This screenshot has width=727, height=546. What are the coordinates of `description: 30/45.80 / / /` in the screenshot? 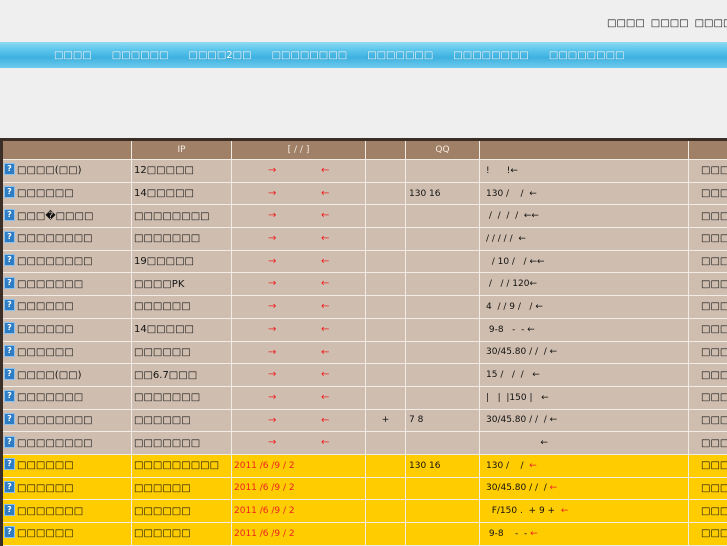 It's located at (518, 488).